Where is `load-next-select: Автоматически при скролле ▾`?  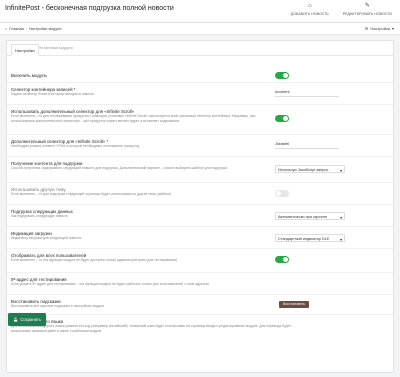
load-next-select: Автоматически при скролле ▾ is located at coordinates (310, 216).